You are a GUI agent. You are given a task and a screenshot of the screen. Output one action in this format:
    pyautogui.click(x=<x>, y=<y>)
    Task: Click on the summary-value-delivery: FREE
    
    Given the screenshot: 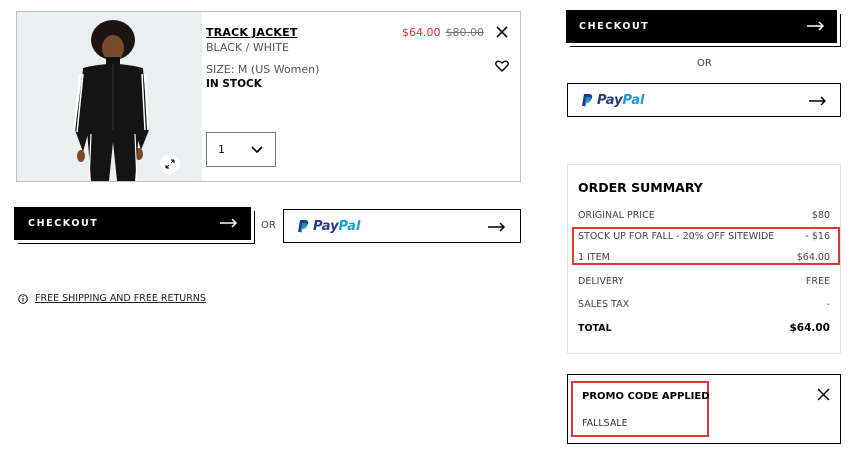 What is the action you would take?
    pyautogui.click(x=817, y=281)
    